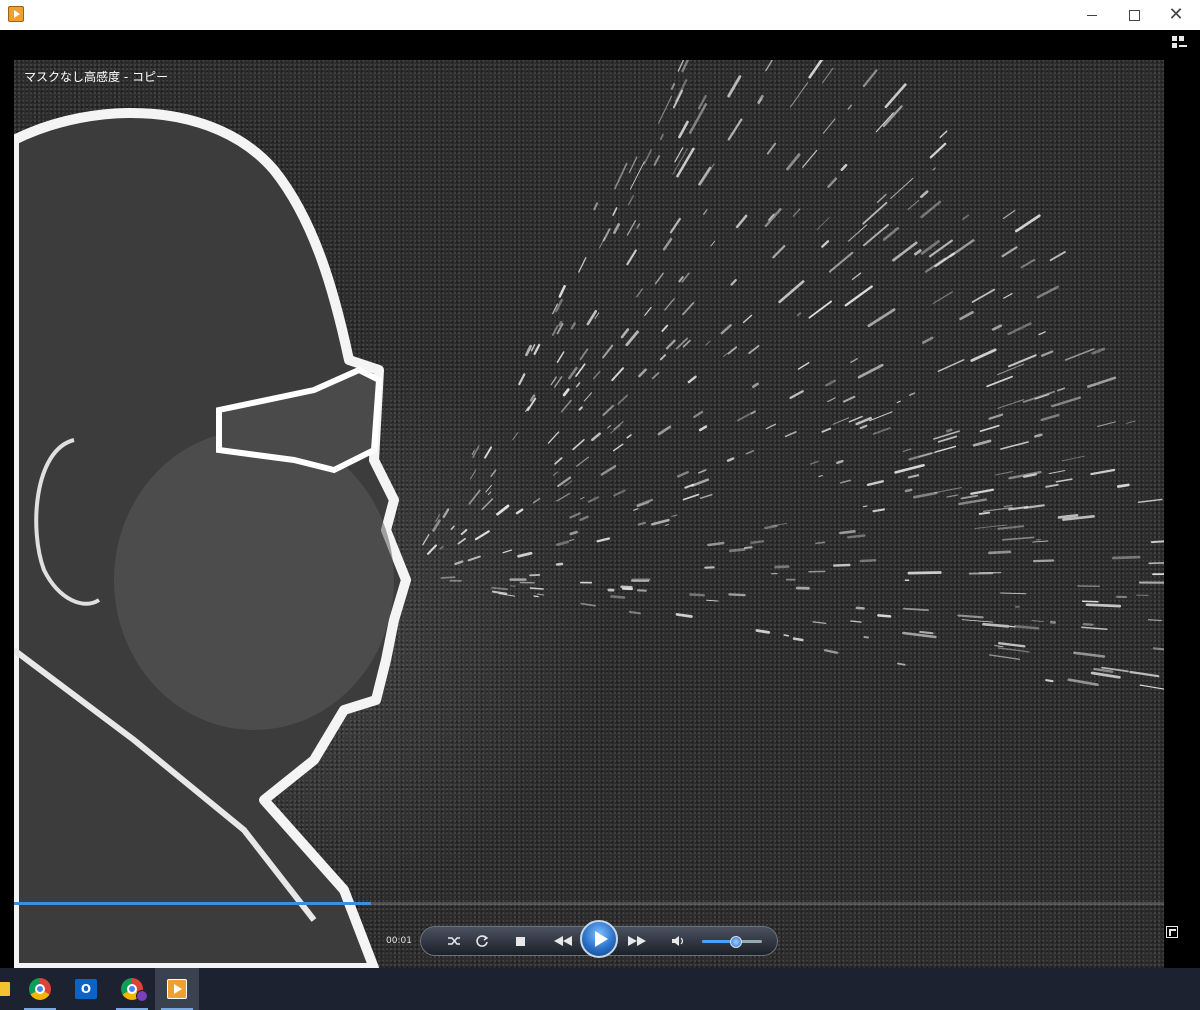  I want to click on window-titlebar: ✕, so click(600, 15).